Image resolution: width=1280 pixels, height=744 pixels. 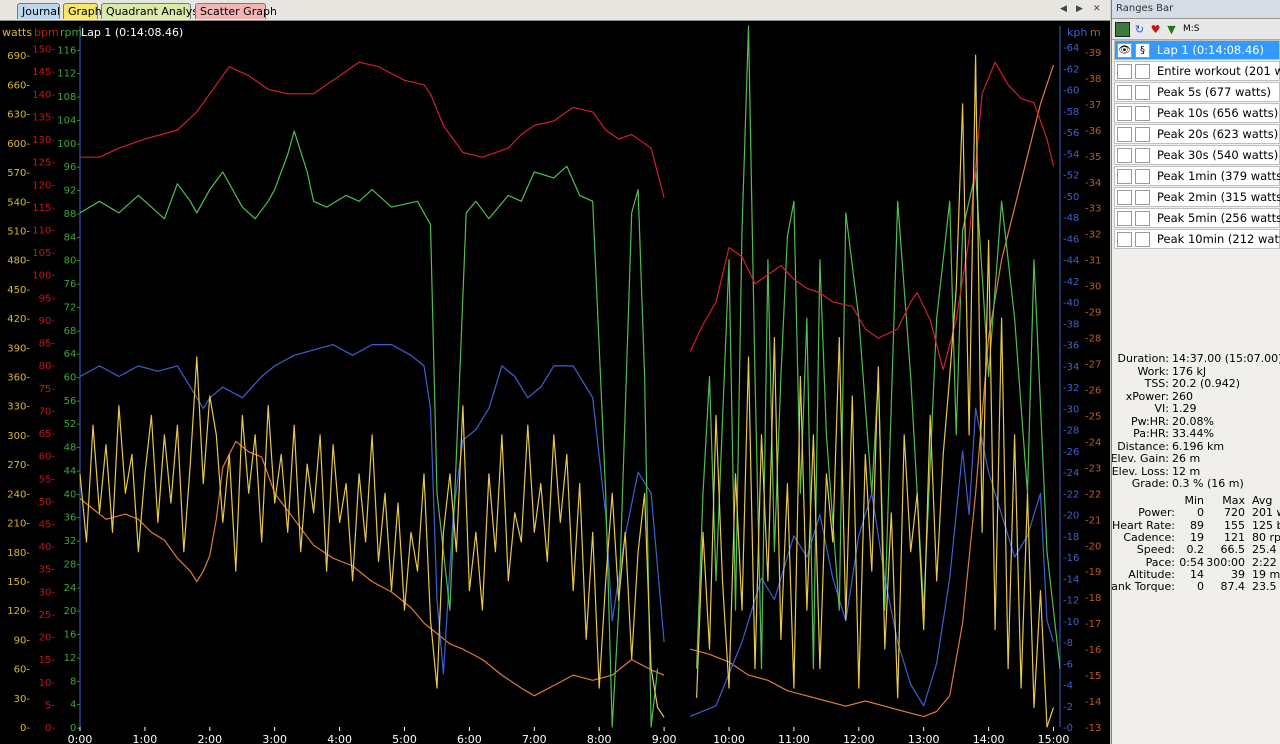 I want to click on kph-tick: -2, so click(x=1068, y=707).